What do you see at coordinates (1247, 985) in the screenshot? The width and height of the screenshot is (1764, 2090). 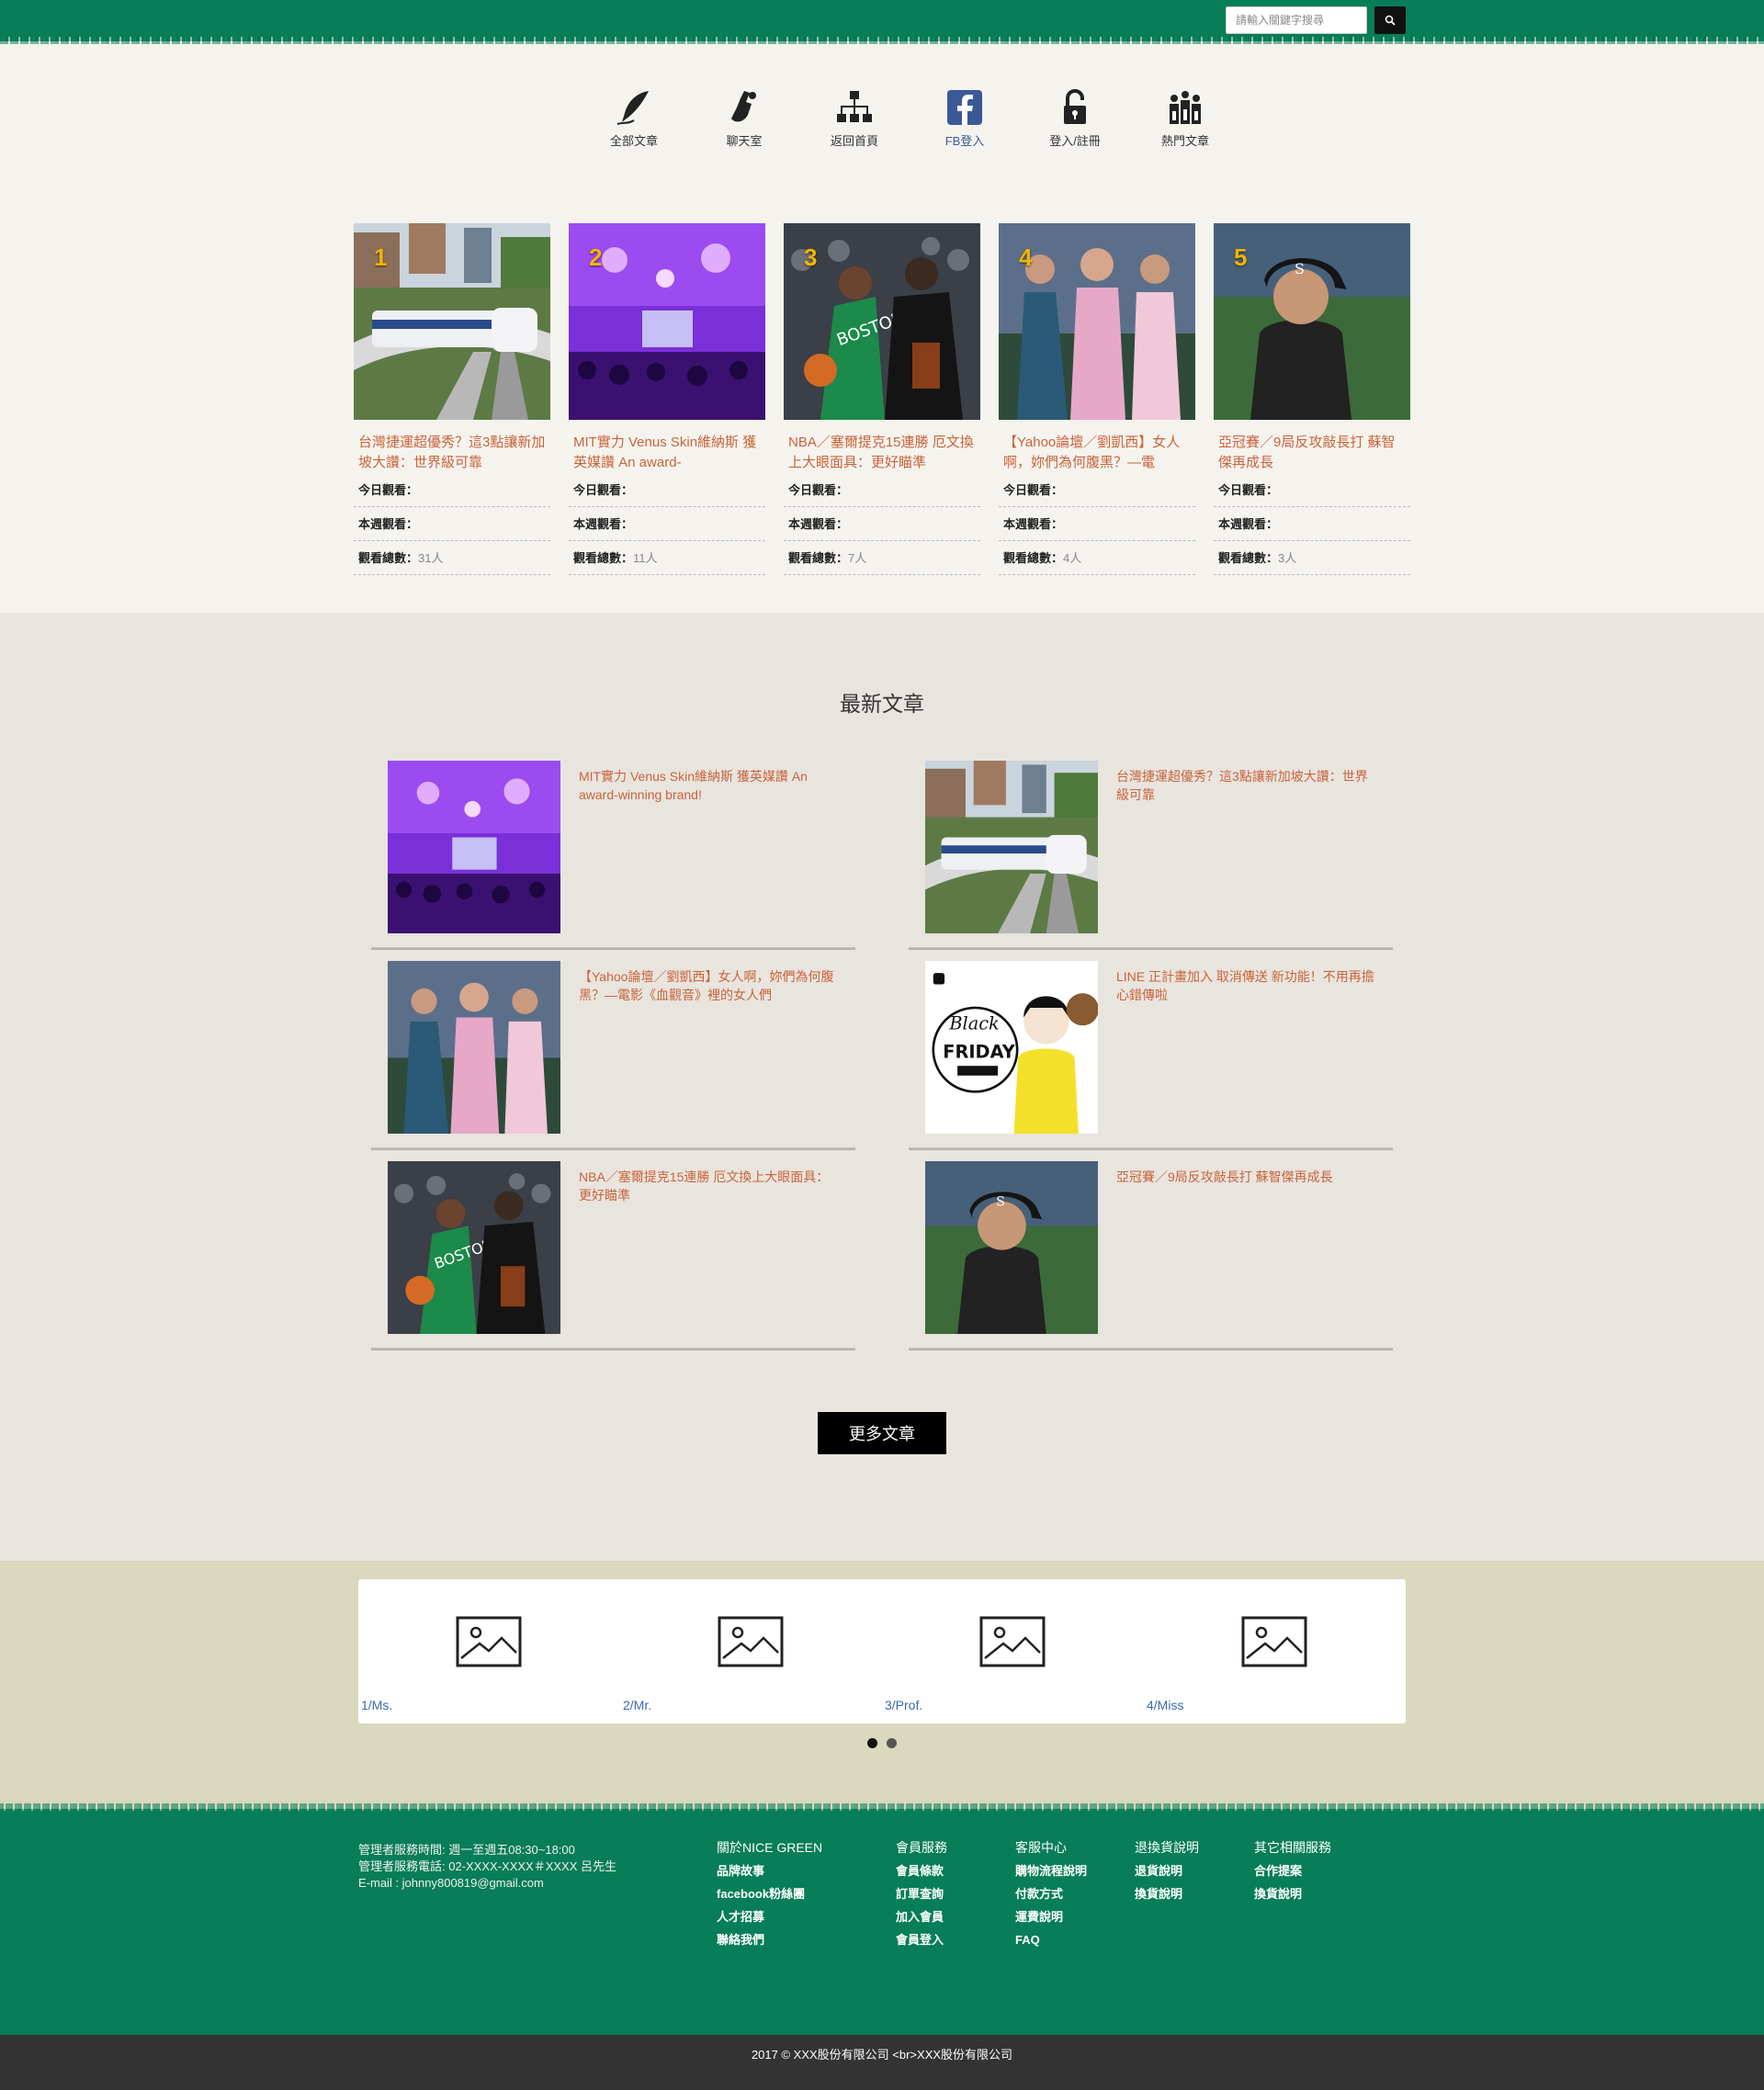 I see `post-title: LINE 正計畫加入 取消傳送 新功能！不用再擔心錯傳啦` at bounding box center [1247, 985].